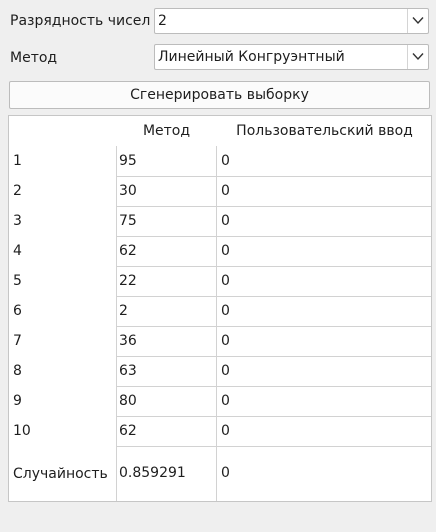  I want to click on method-cell: 30, so click(128, 191).